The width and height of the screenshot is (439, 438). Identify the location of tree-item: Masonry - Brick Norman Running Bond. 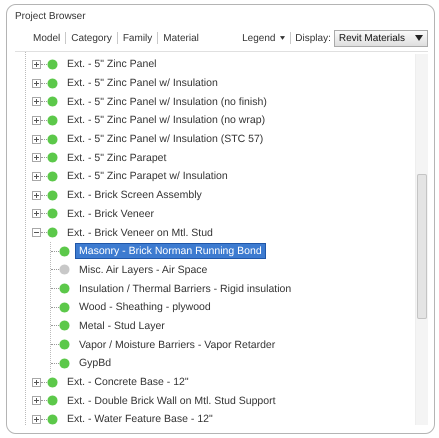
(233, 251).